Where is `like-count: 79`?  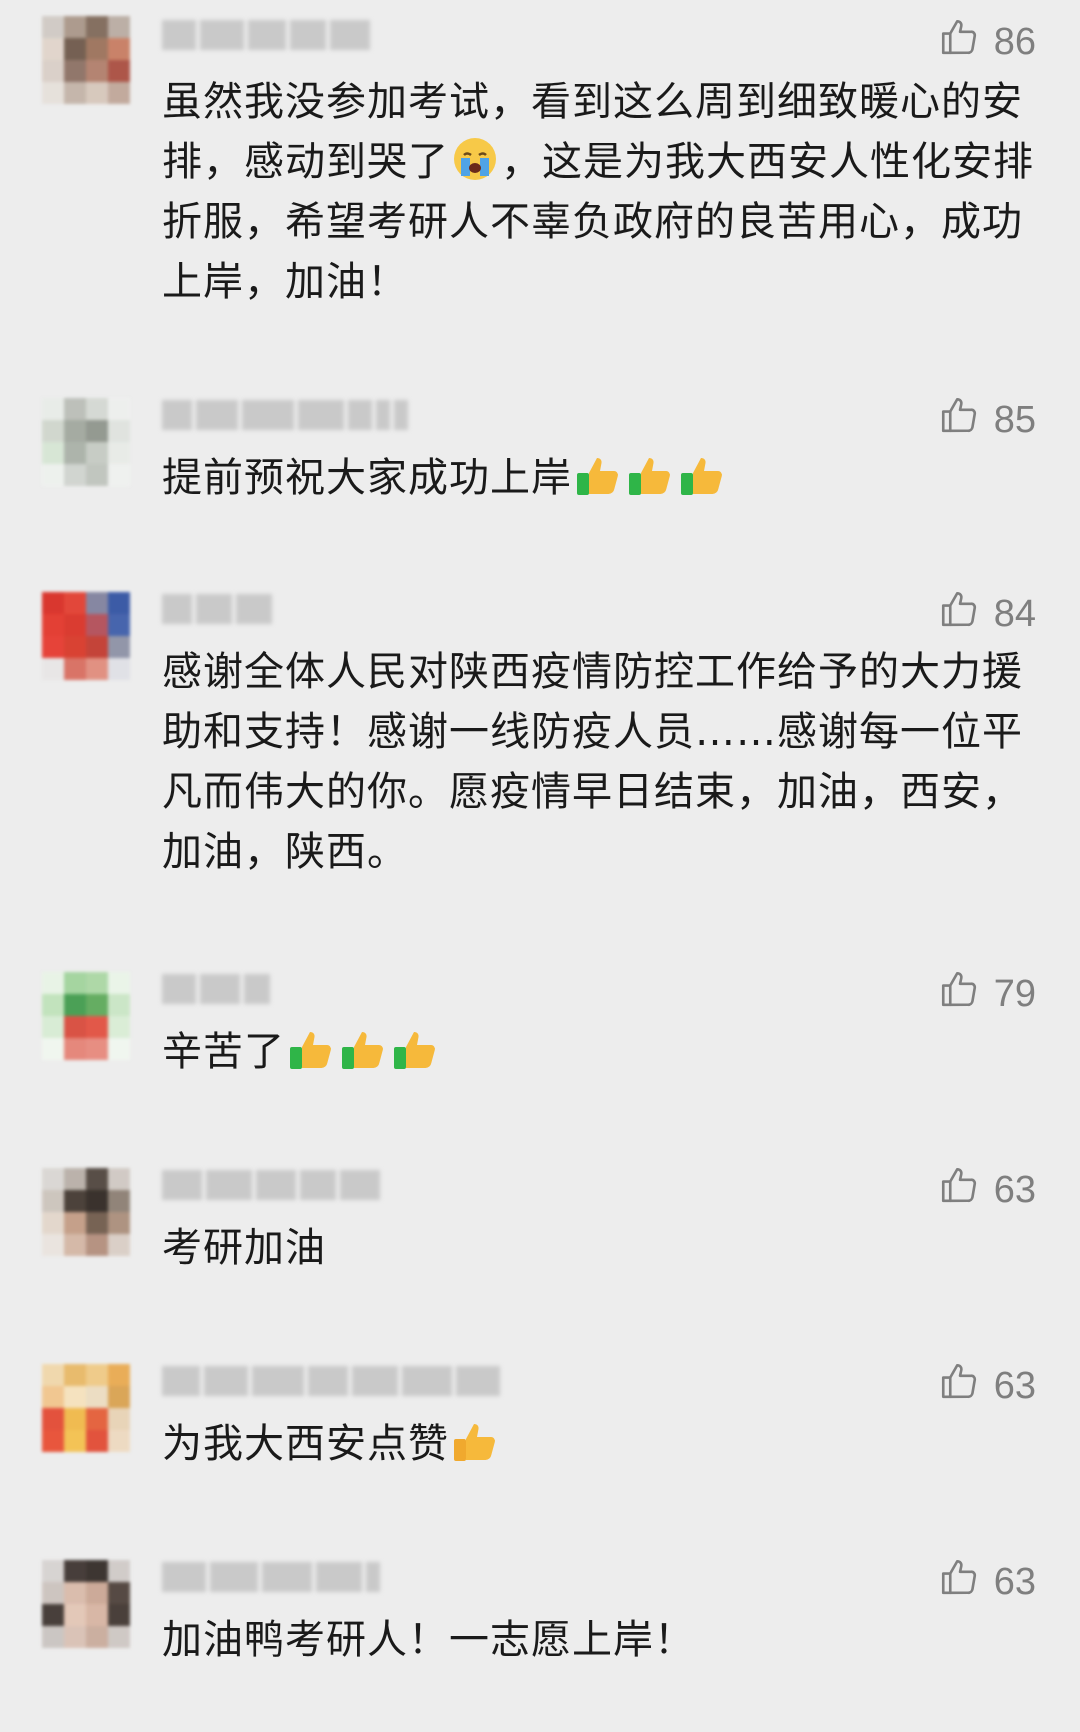
like-count: 79 is located at coordinates (1014, 993).